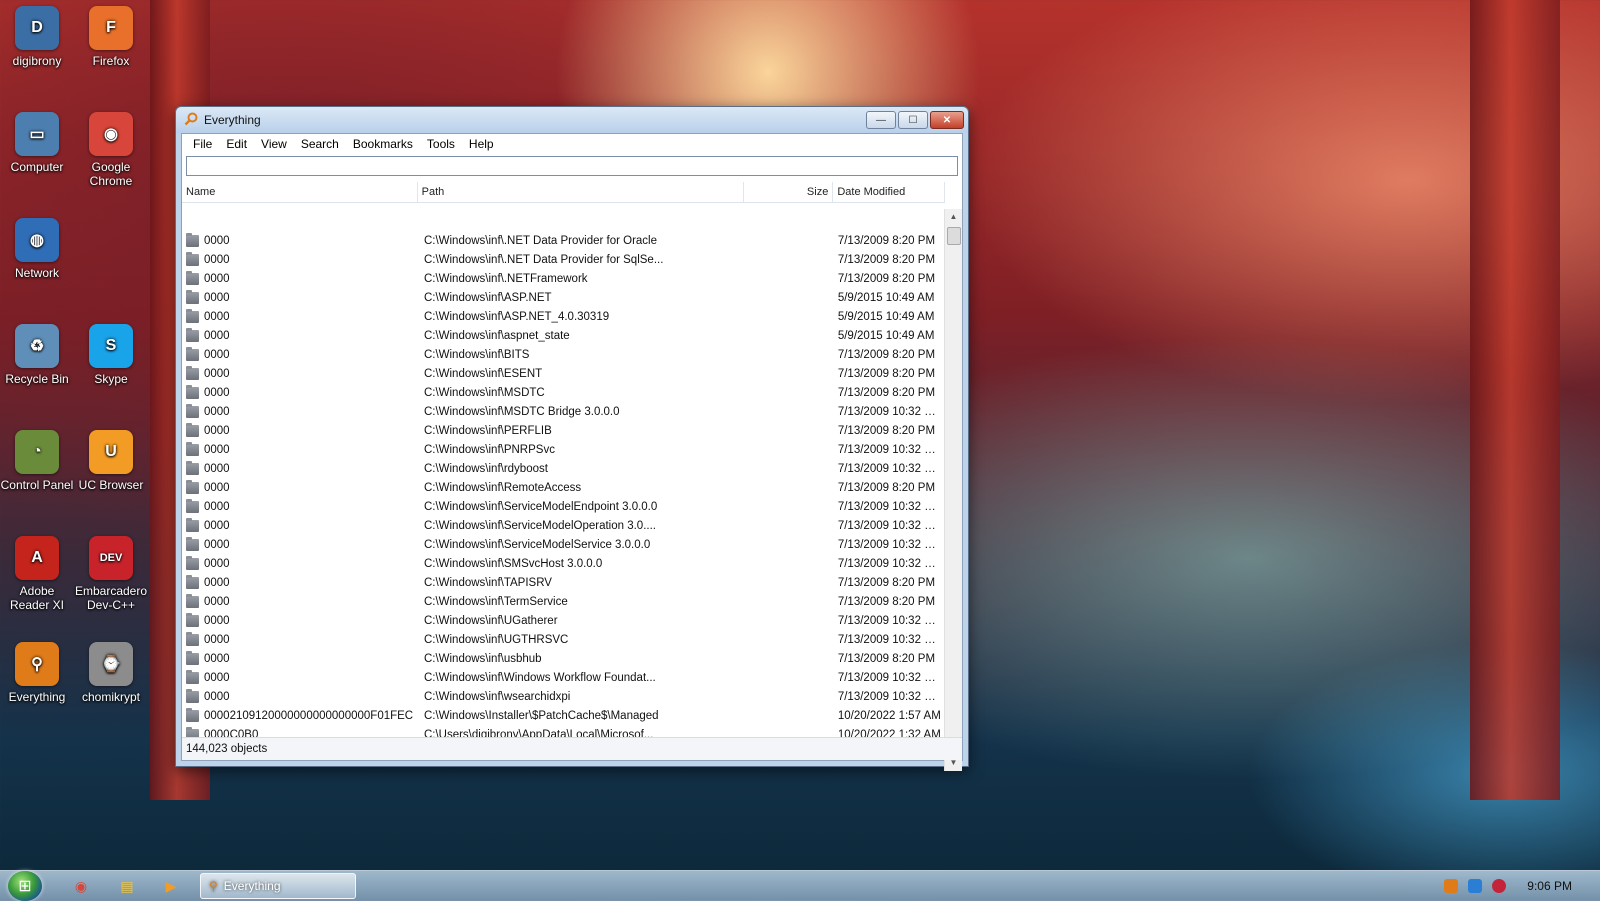 This screenshot has width=1600, height=901. What do you see at coordinates (481, 144) in the screenshot?
I see `menu-help: Help` at bounding box center [481, 144].